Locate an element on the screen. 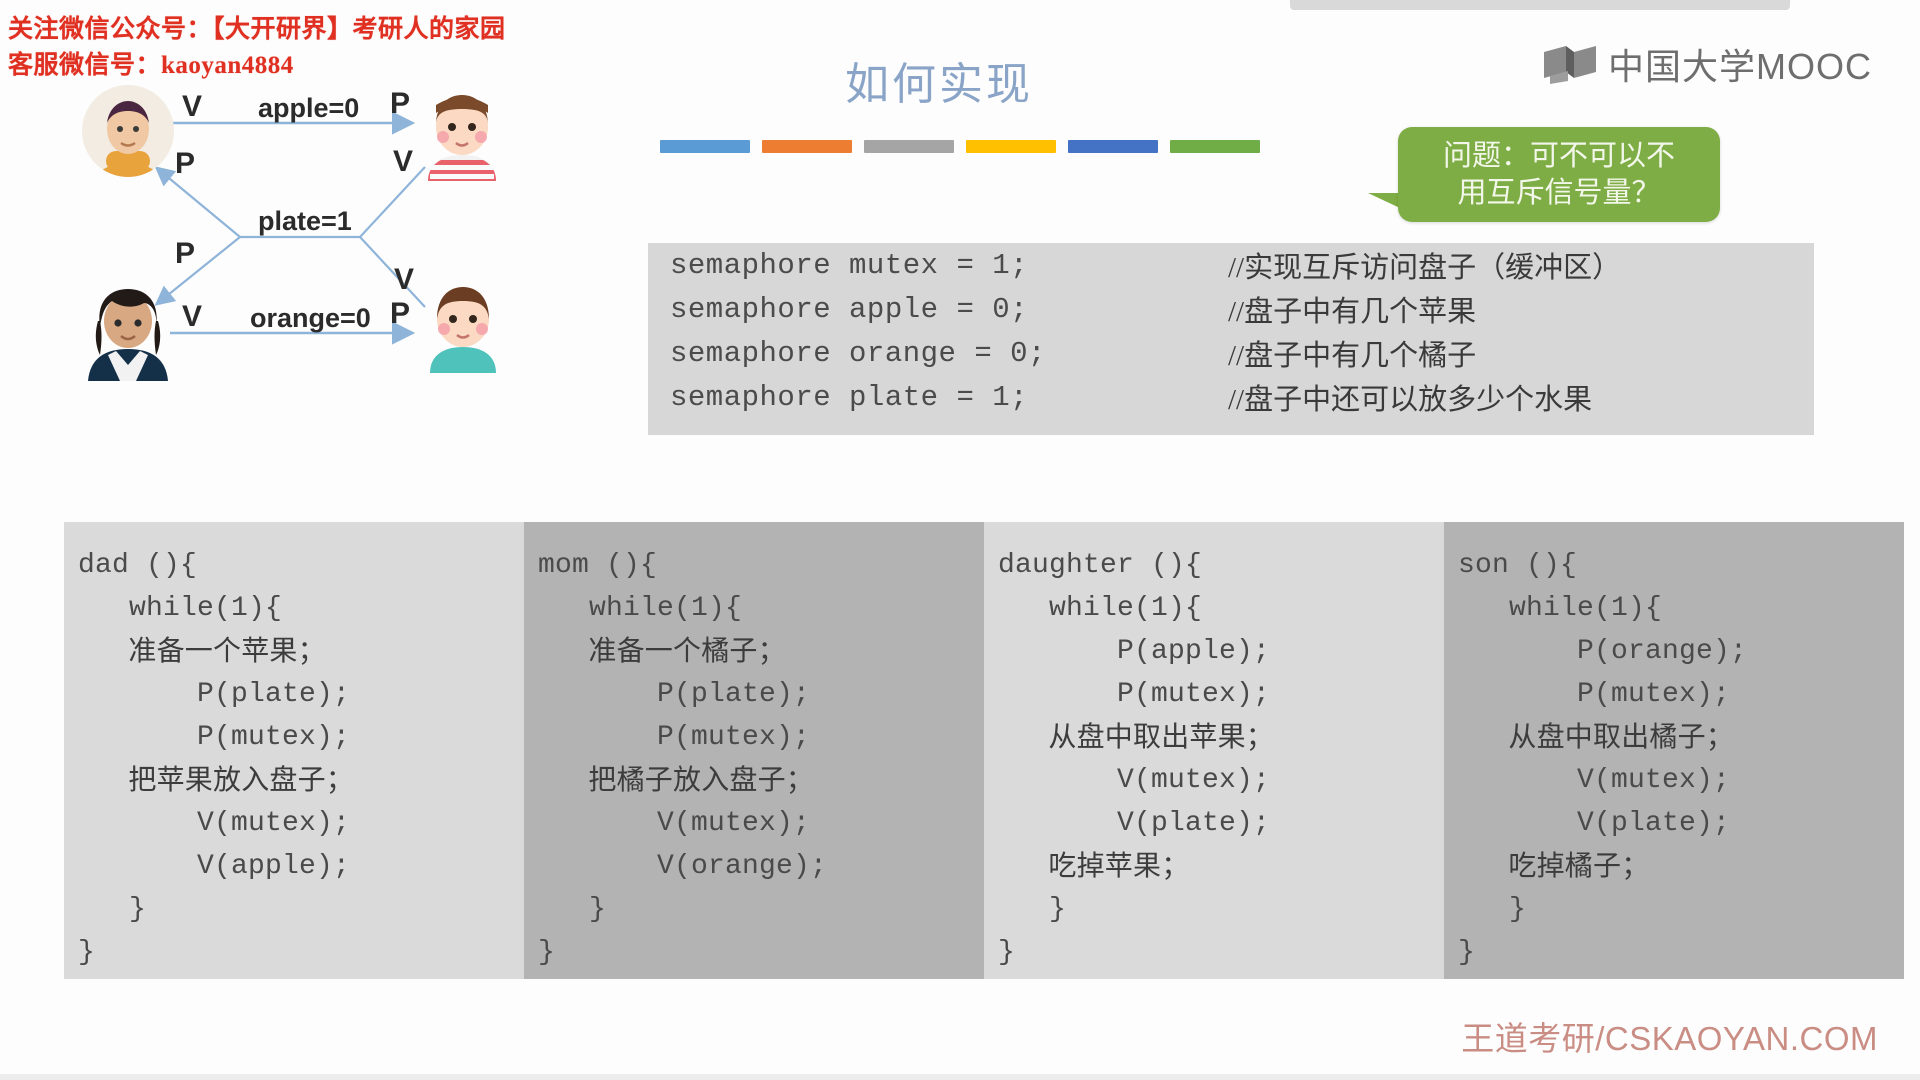 This screenshot has height=1080, width=1920. watermark-line-2: 客服微信号：kaoyan4884 is located at coordinates (151, 66).